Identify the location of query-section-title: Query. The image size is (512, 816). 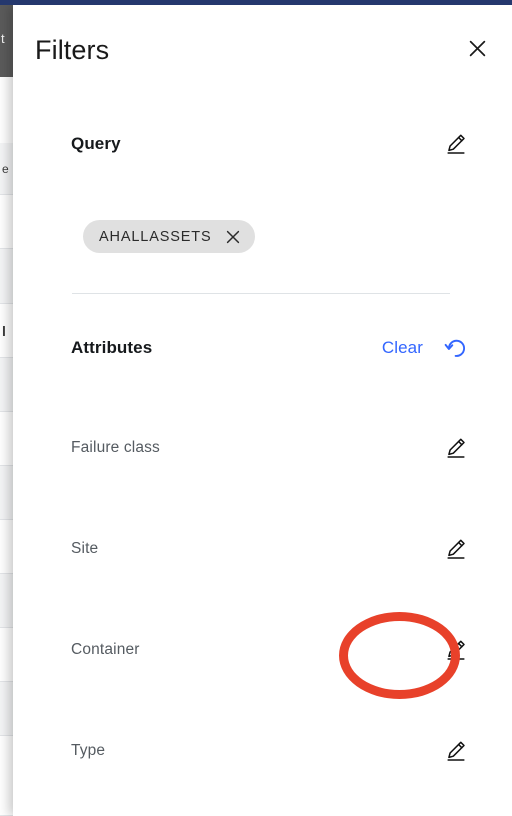
(96, 143).